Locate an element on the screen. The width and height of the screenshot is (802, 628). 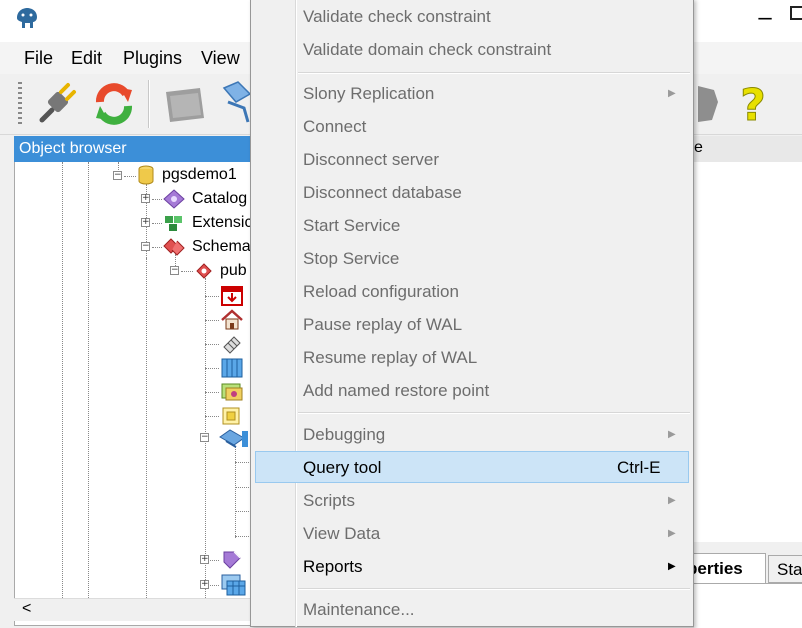
menu-item-scripts: Scripts is located at coordinates (329, 501).